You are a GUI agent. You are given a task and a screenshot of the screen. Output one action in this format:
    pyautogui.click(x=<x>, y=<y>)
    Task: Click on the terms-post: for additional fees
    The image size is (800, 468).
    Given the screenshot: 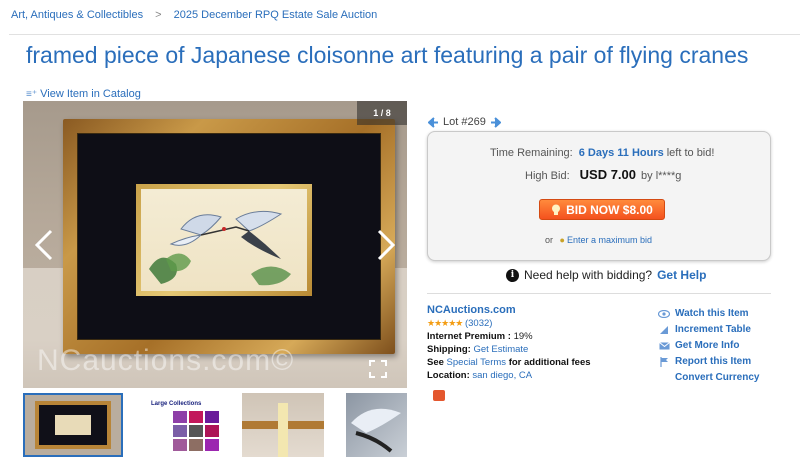 What is the action you would take?
    pyautogui.click(x=549, y=362)
    